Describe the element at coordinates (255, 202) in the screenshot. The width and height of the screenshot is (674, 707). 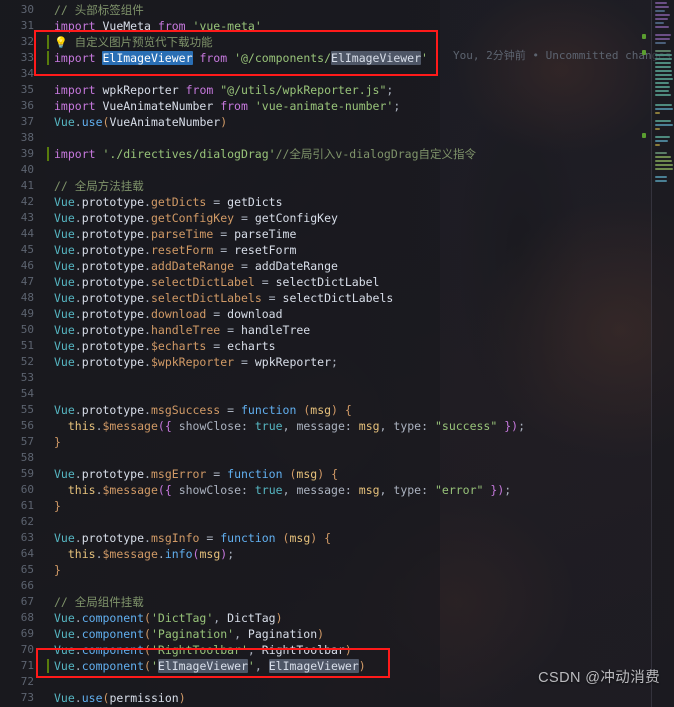
I see `code-token: getDicts` at that location.